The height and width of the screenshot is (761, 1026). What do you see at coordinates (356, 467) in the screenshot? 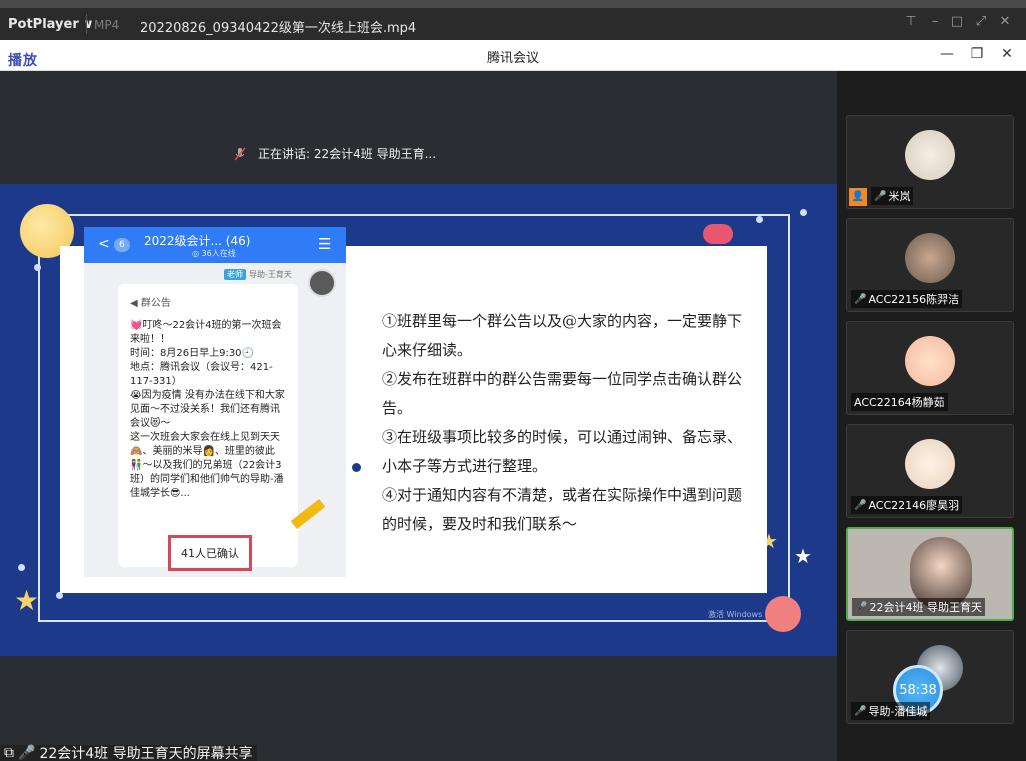
I see `bullet-dot` at bounding box center [356, 467].